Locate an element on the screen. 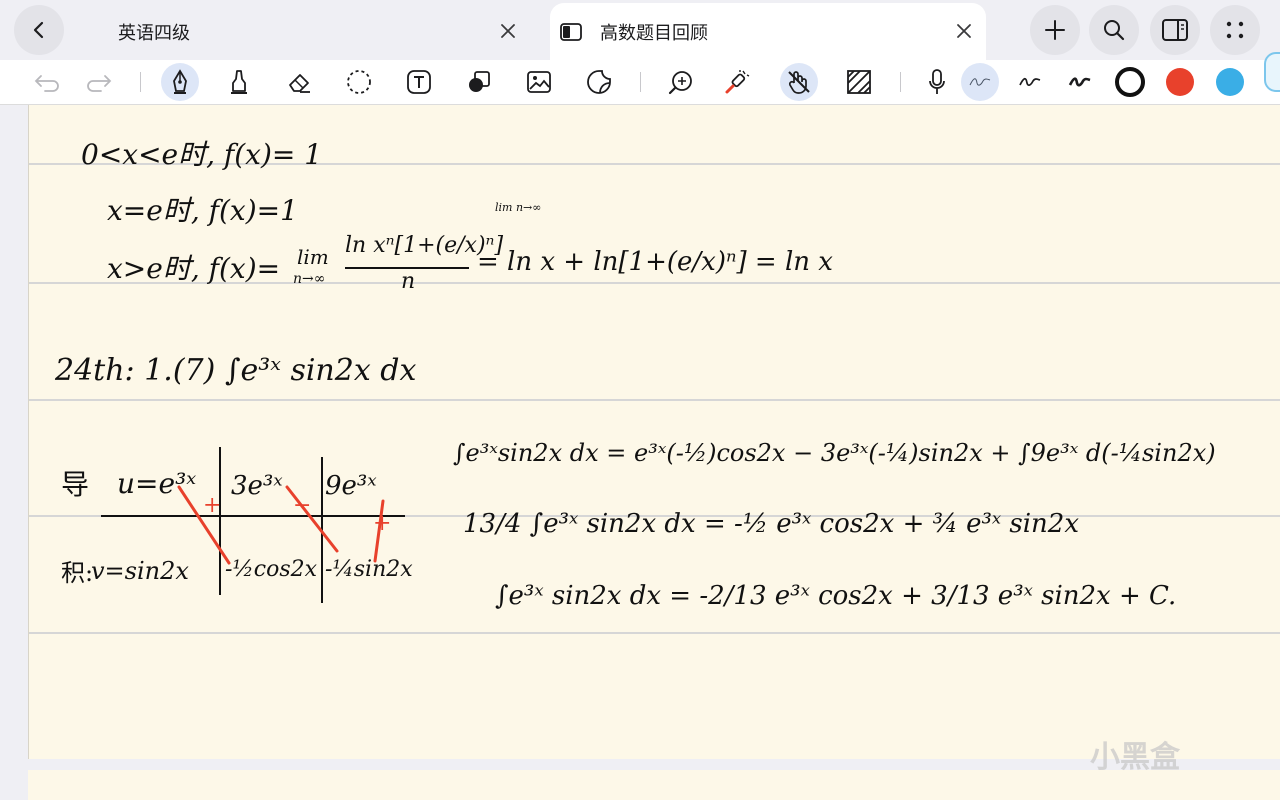 This screenshot has width=1280, height=800. handwritten-line-2: x=e时, f(x)=1 is located at coordinates (202, 210).